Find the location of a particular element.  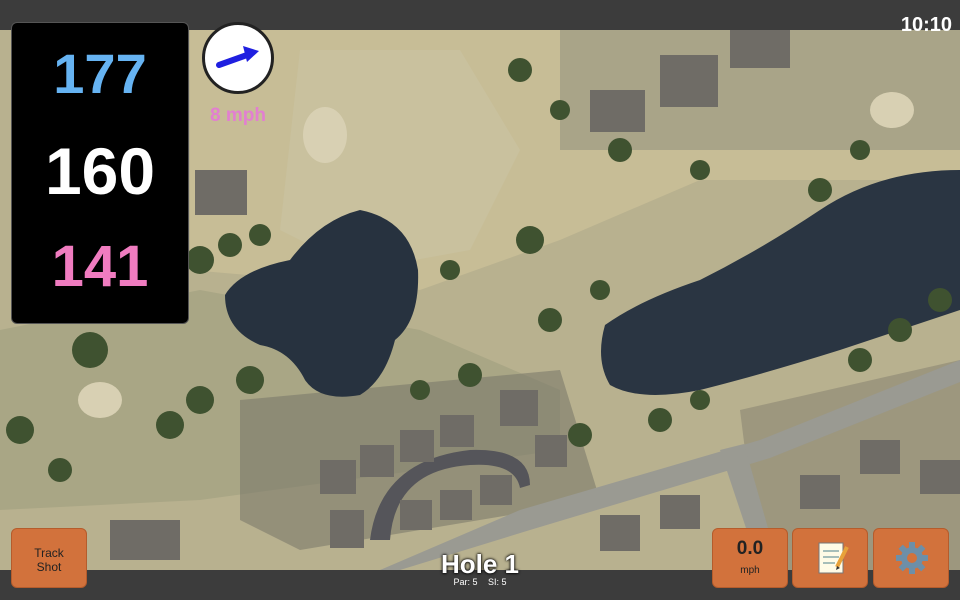

wind-button-value: 0.0 is located at coordinates (750, 548).